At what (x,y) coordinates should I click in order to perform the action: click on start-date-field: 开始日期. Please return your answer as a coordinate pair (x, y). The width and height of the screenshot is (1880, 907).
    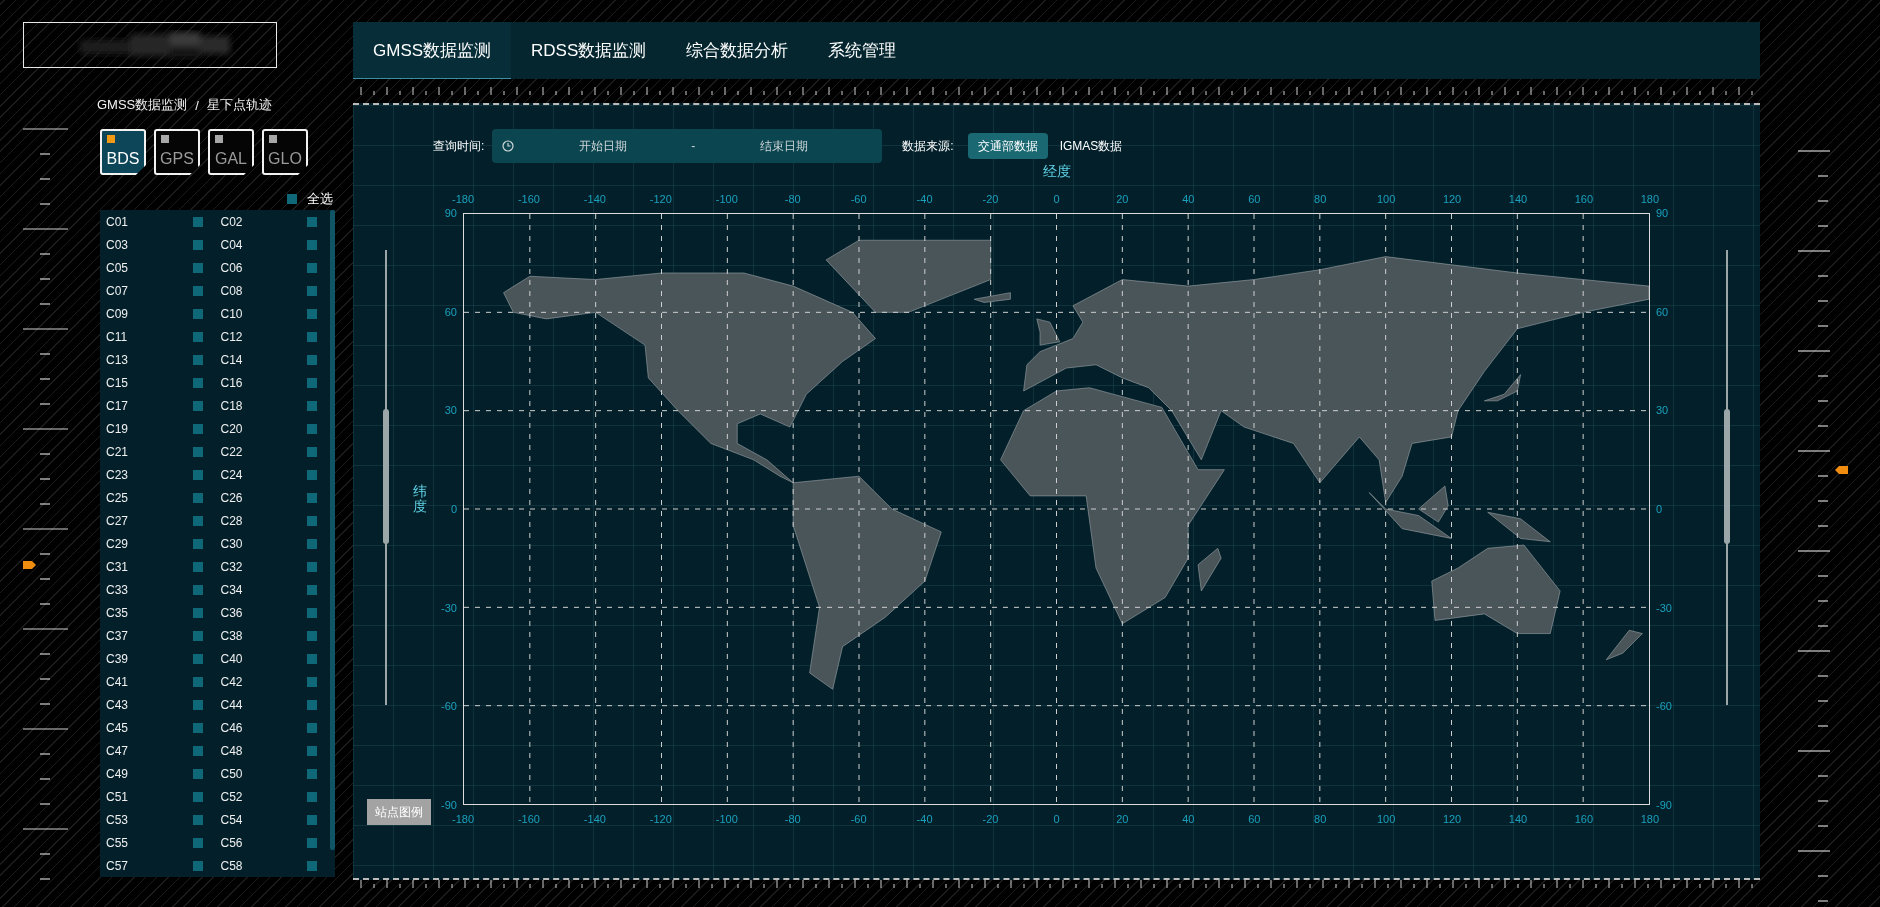
    Looking at the image, I should click on (603, 146).